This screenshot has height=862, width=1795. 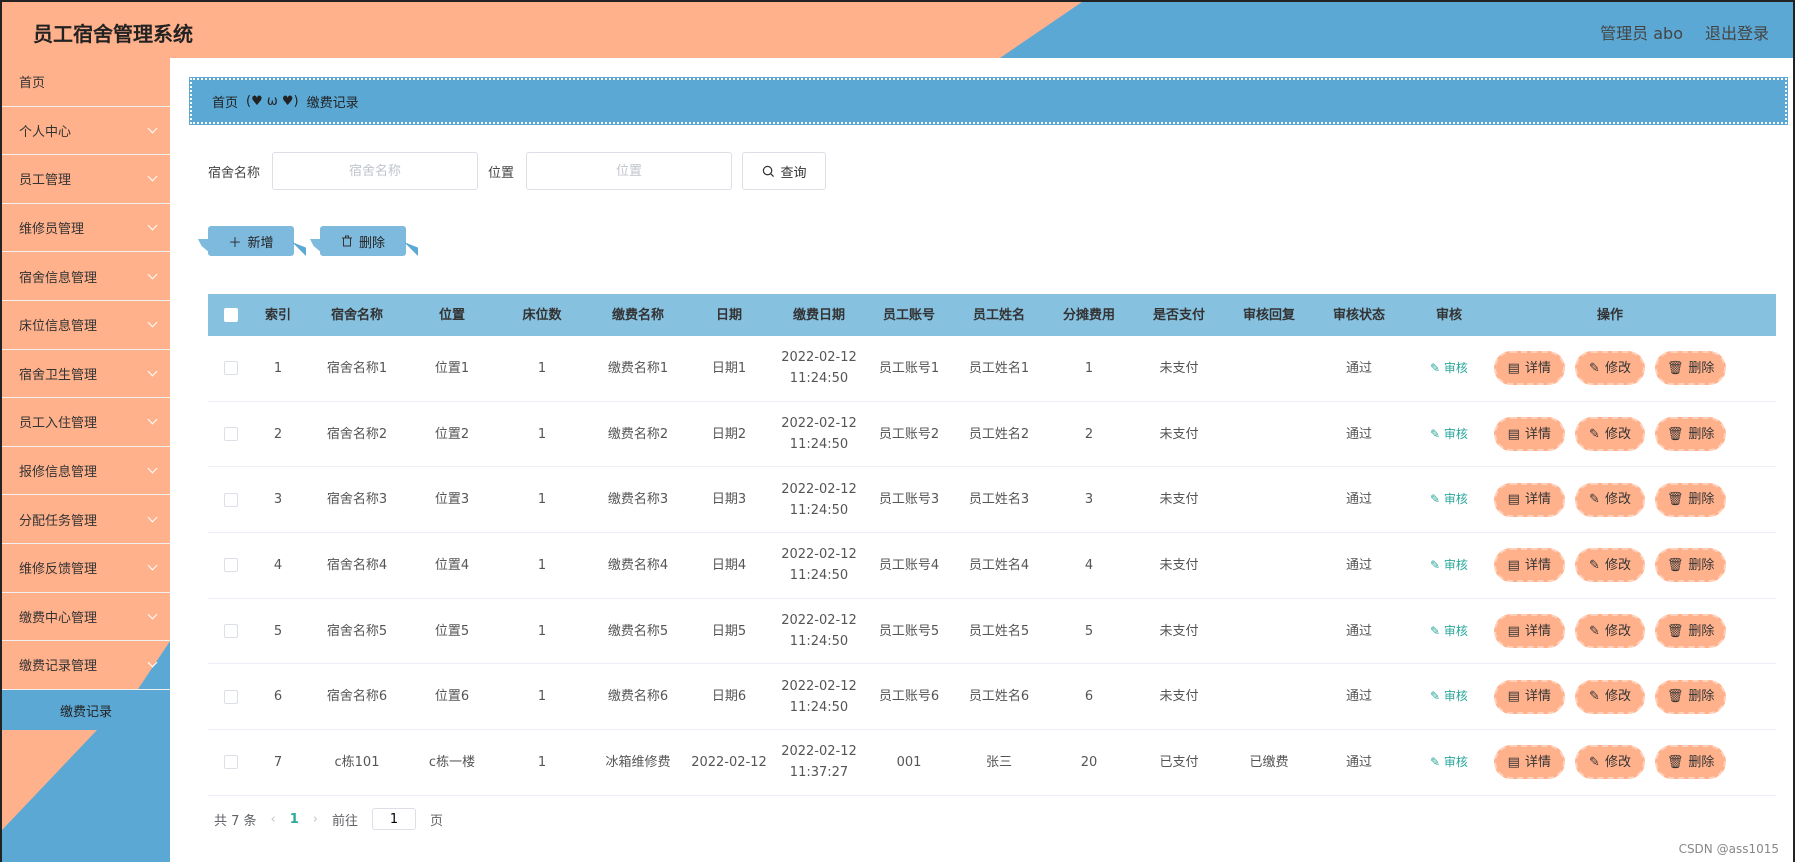 I want to click on detail-label: 详情, so click(x=1537, y=500).